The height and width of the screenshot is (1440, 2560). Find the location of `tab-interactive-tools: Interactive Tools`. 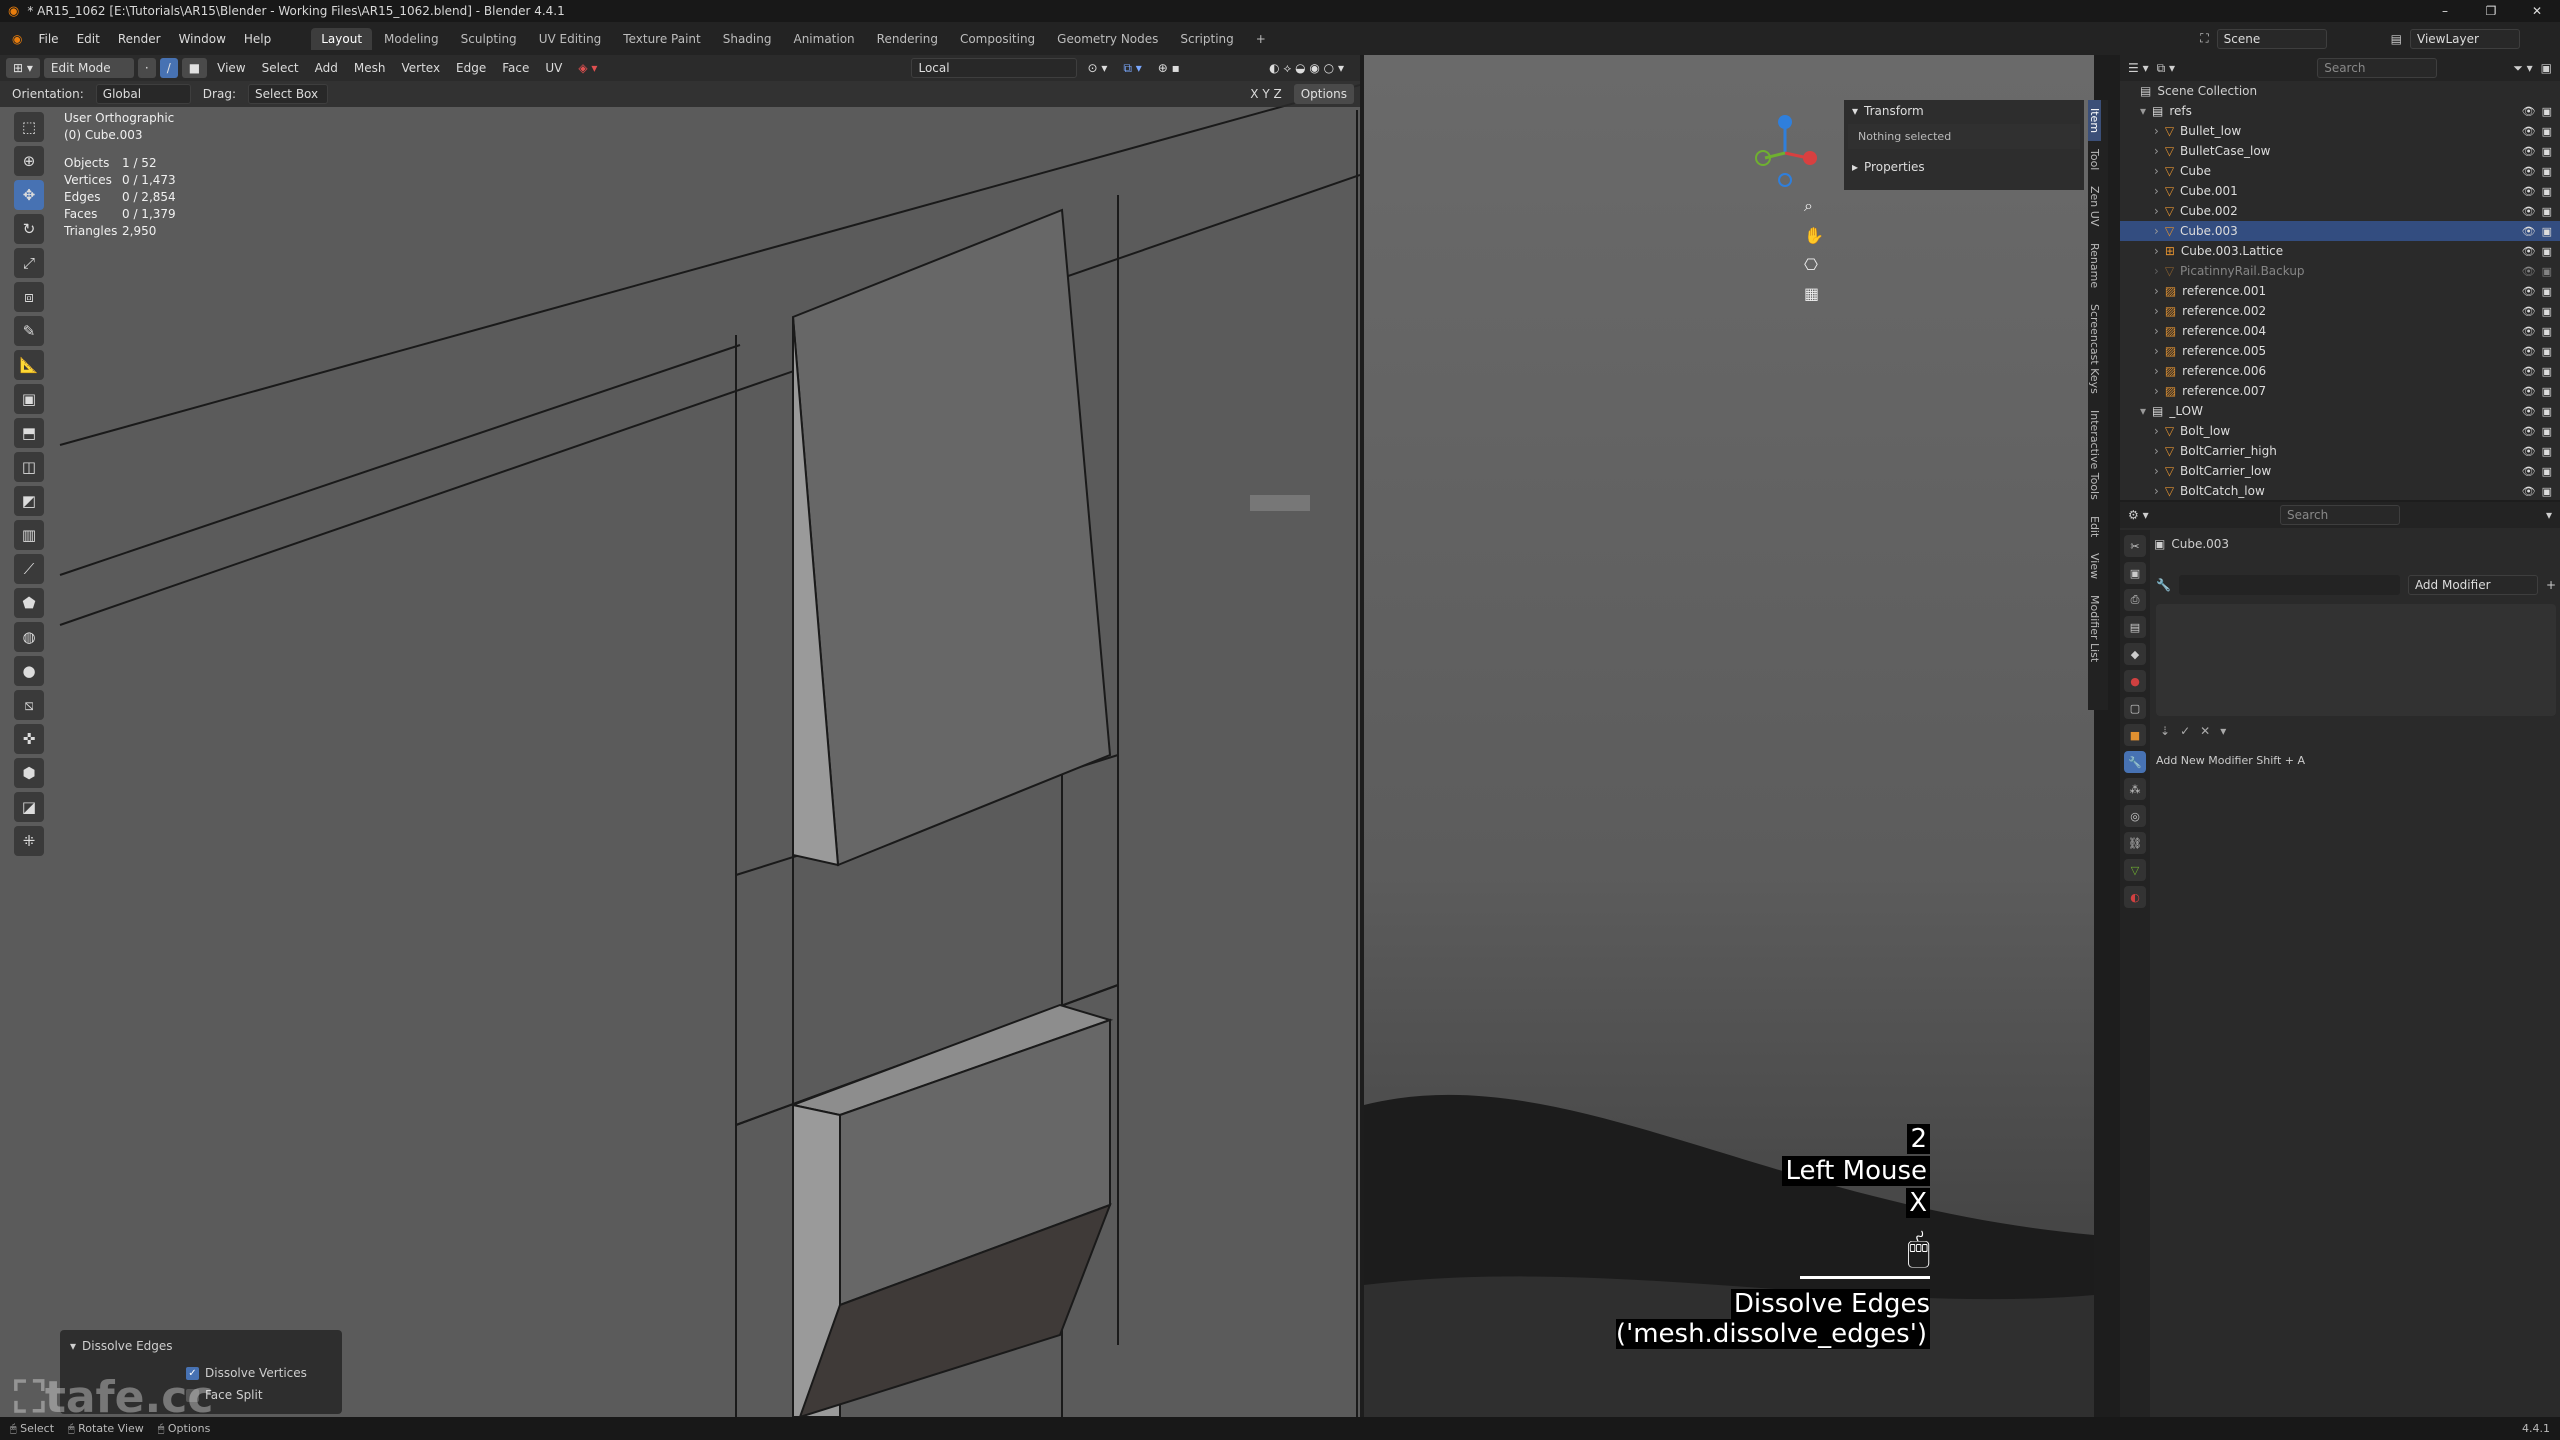

tab-interactive-tools: Interactive Tools is located at coordinates (2094, 455).